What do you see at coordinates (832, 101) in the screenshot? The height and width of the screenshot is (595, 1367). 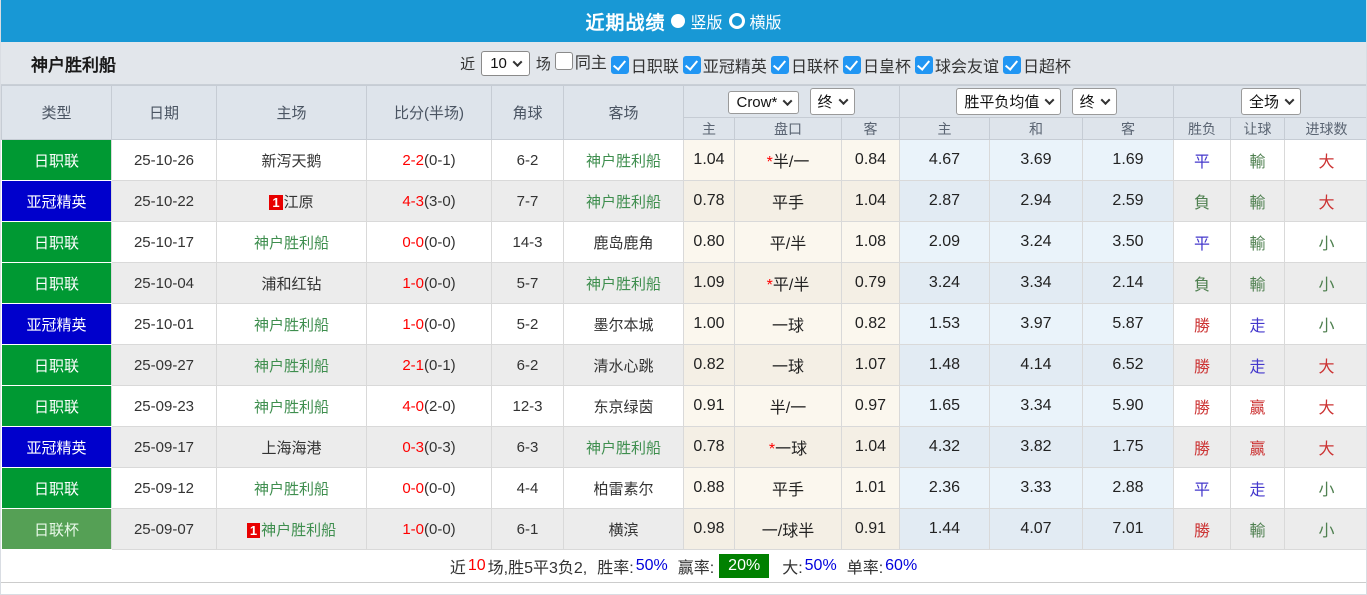 I see `odds-time-select: 终` at bounding box center [832, 101].